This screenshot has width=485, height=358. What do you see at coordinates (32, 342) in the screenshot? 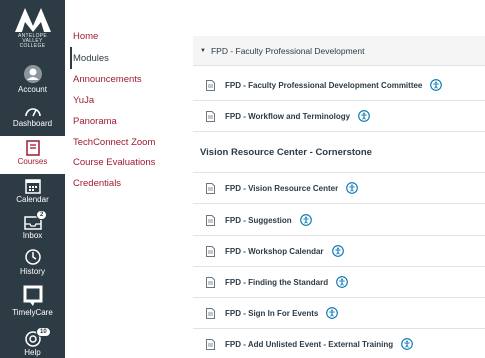
I see `nav-help: 10 Help` at bounding box center [32, 342].